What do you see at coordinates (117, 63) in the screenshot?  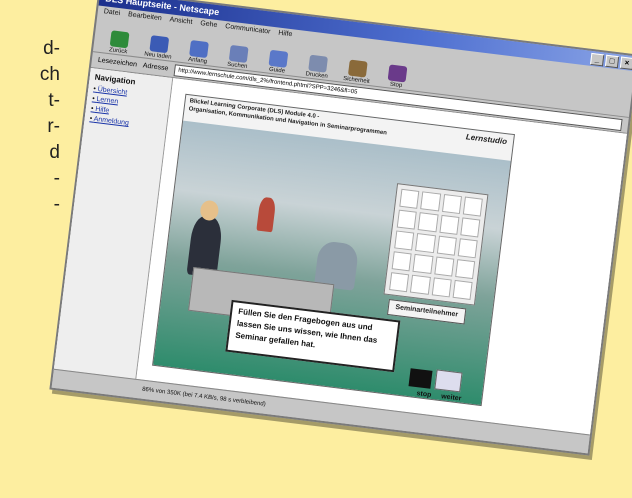 I see `bookmarks-button: Lesezeichen` at bounding box center [117, 63].